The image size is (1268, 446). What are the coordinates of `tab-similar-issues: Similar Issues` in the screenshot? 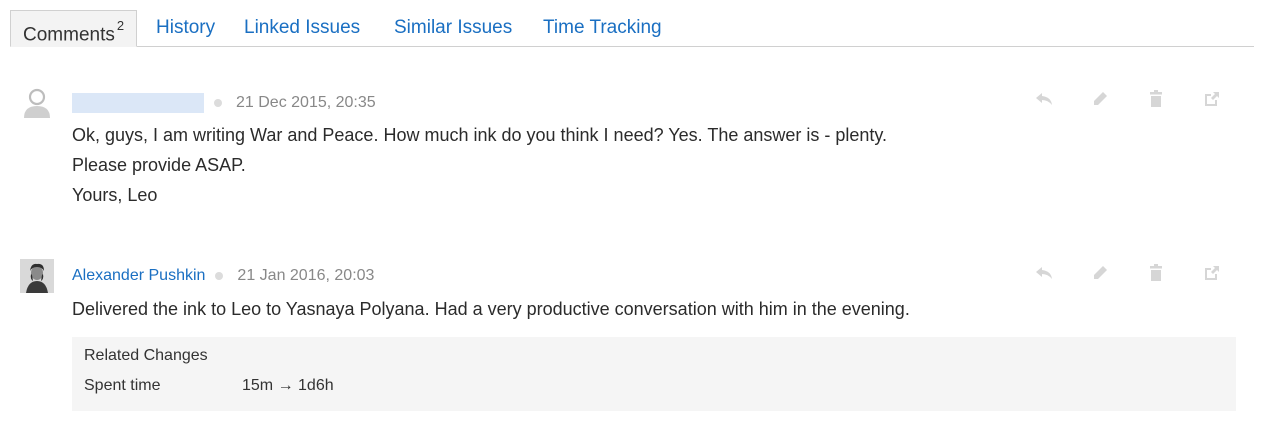 It's located at (453, 28).